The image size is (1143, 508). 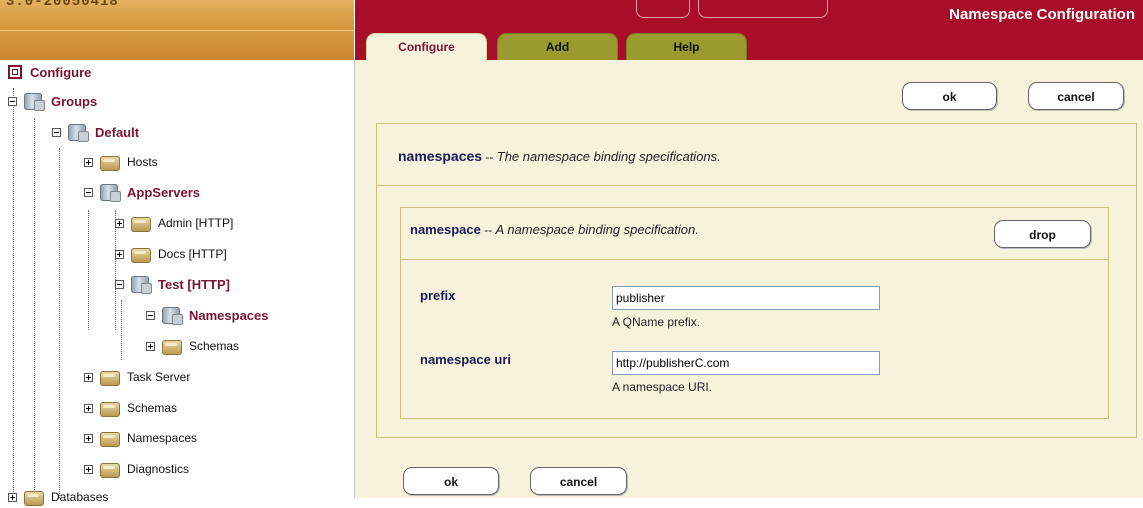 I want to click on tree-item-test-http: Test [HTTP], so click(x=172, y=284).